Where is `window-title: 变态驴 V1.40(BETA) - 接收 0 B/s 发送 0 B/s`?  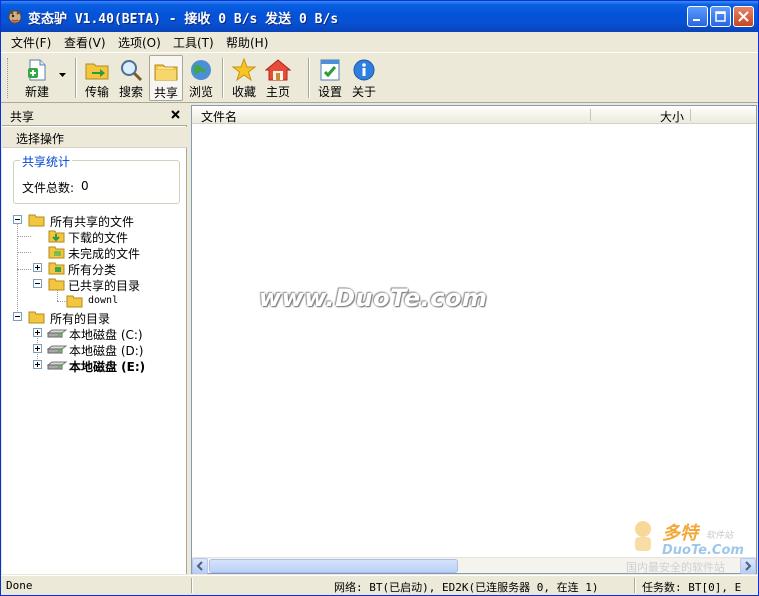 window-title: 变态驴 V1.40(BETA) - 接收 0 B/s 发送 0 B/s is located at coordinates (183, 19).